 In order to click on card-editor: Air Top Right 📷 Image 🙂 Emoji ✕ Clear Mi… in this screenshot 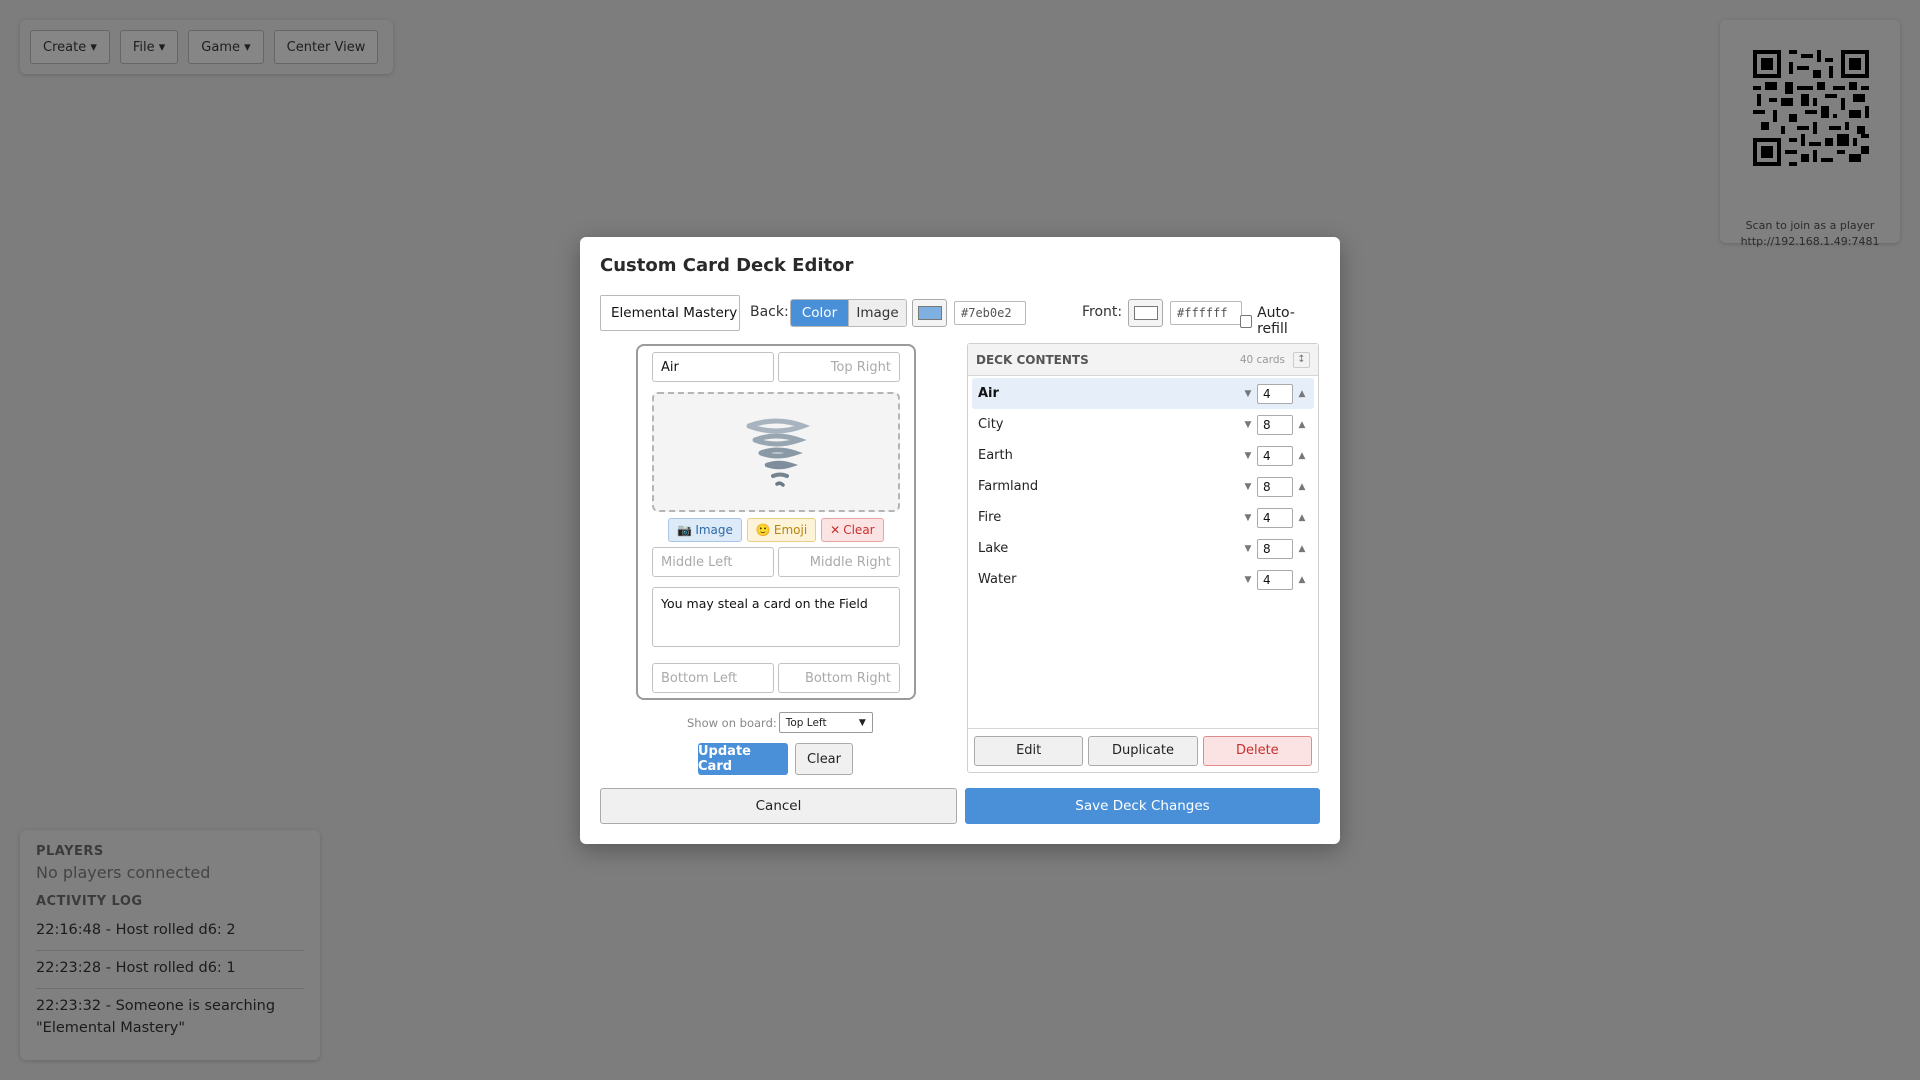, I will do `click(776, 522)`.